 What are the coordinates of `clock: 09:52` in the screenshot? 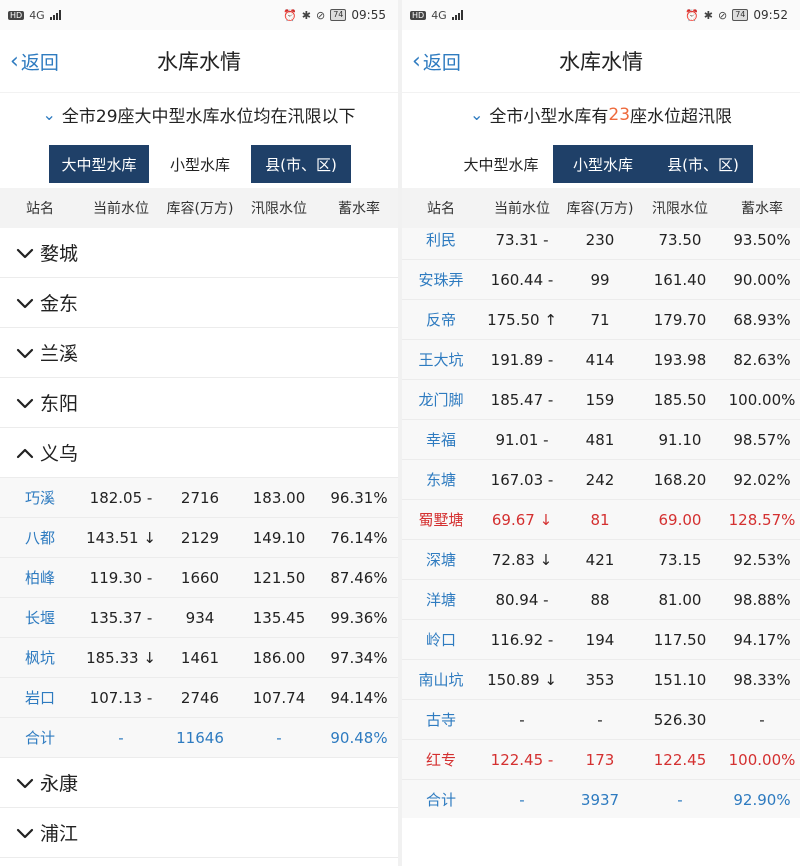 It's located at (770, 15).